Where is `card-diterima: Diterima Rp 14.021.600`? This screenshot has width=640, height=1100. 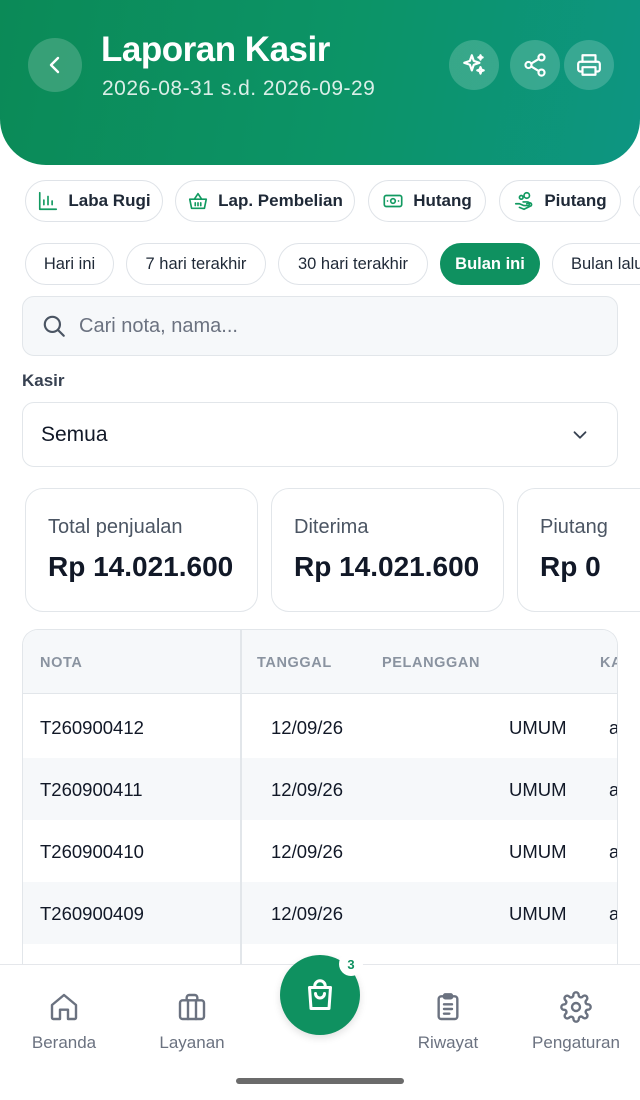
card-diterima: Diterima Rp 14.021.600 is located at coordinates (387, 550).